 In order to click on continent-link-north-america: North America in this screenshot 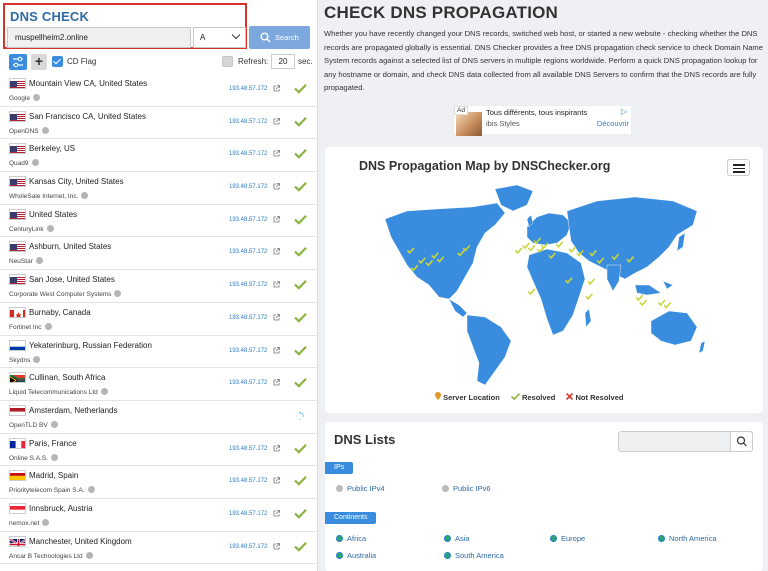, I will do `click(687, 538)`.